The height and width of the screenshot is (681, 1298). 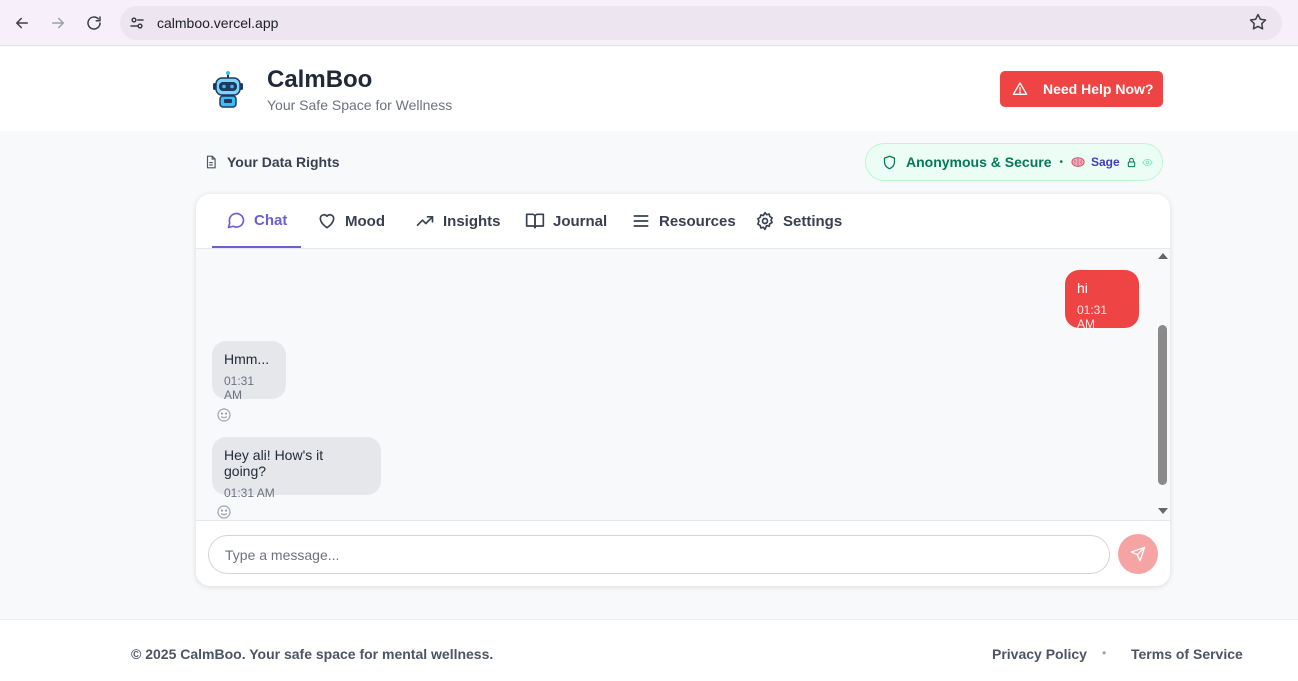 I want to click on tab-settings: Settings, so click(x=798, y=221).